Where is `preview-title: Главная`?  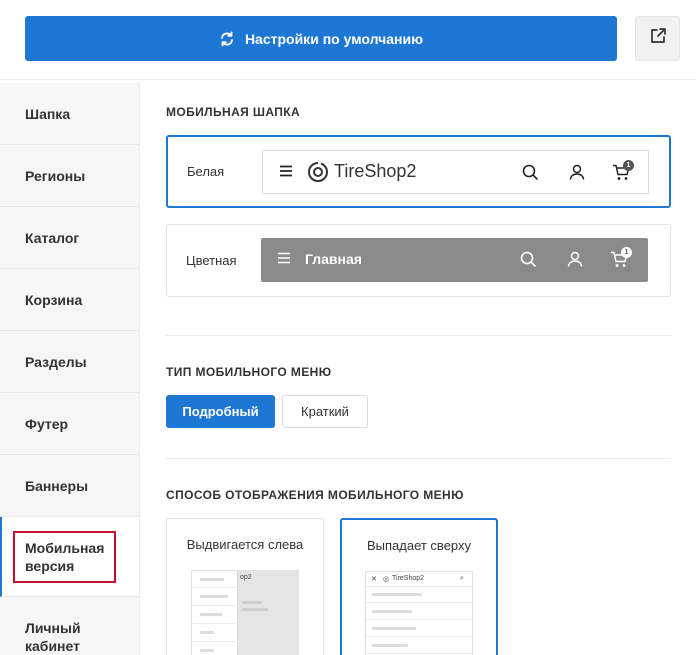
preview-title: Главная is located at coordinates (333, 259).